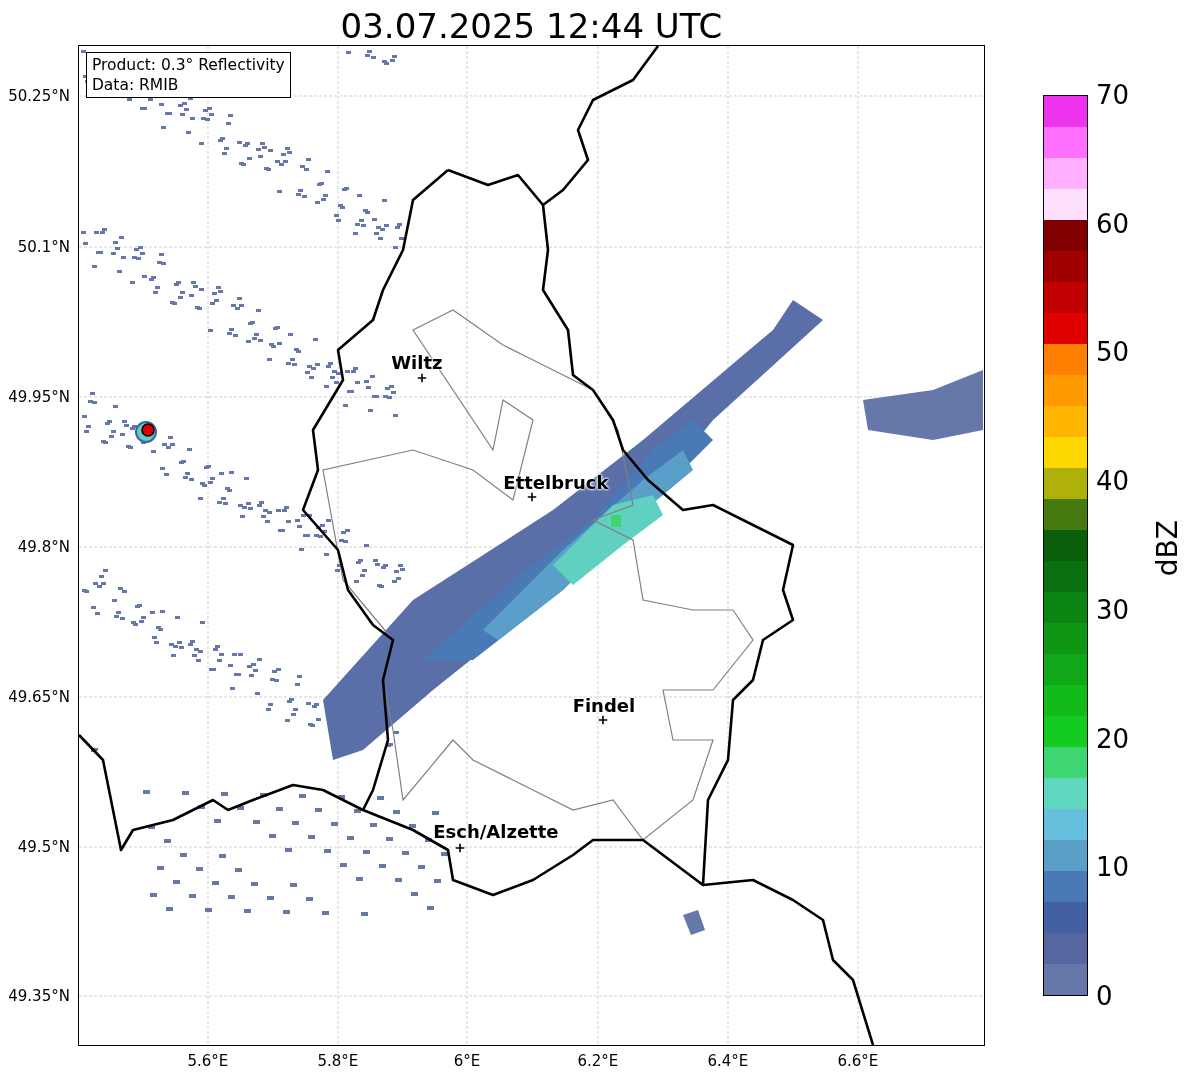 The image size is (1184, 1081). I want to click on colorbar-tick-label: 0, so click(1104, 995).